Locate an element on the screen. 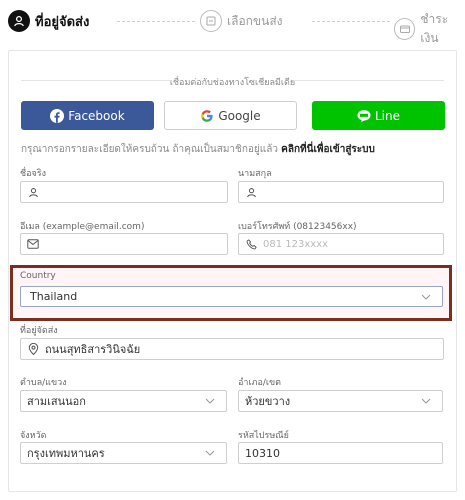 This screenshot has height=500, width=465. line-label: Line is located at coordinates (387, 115).